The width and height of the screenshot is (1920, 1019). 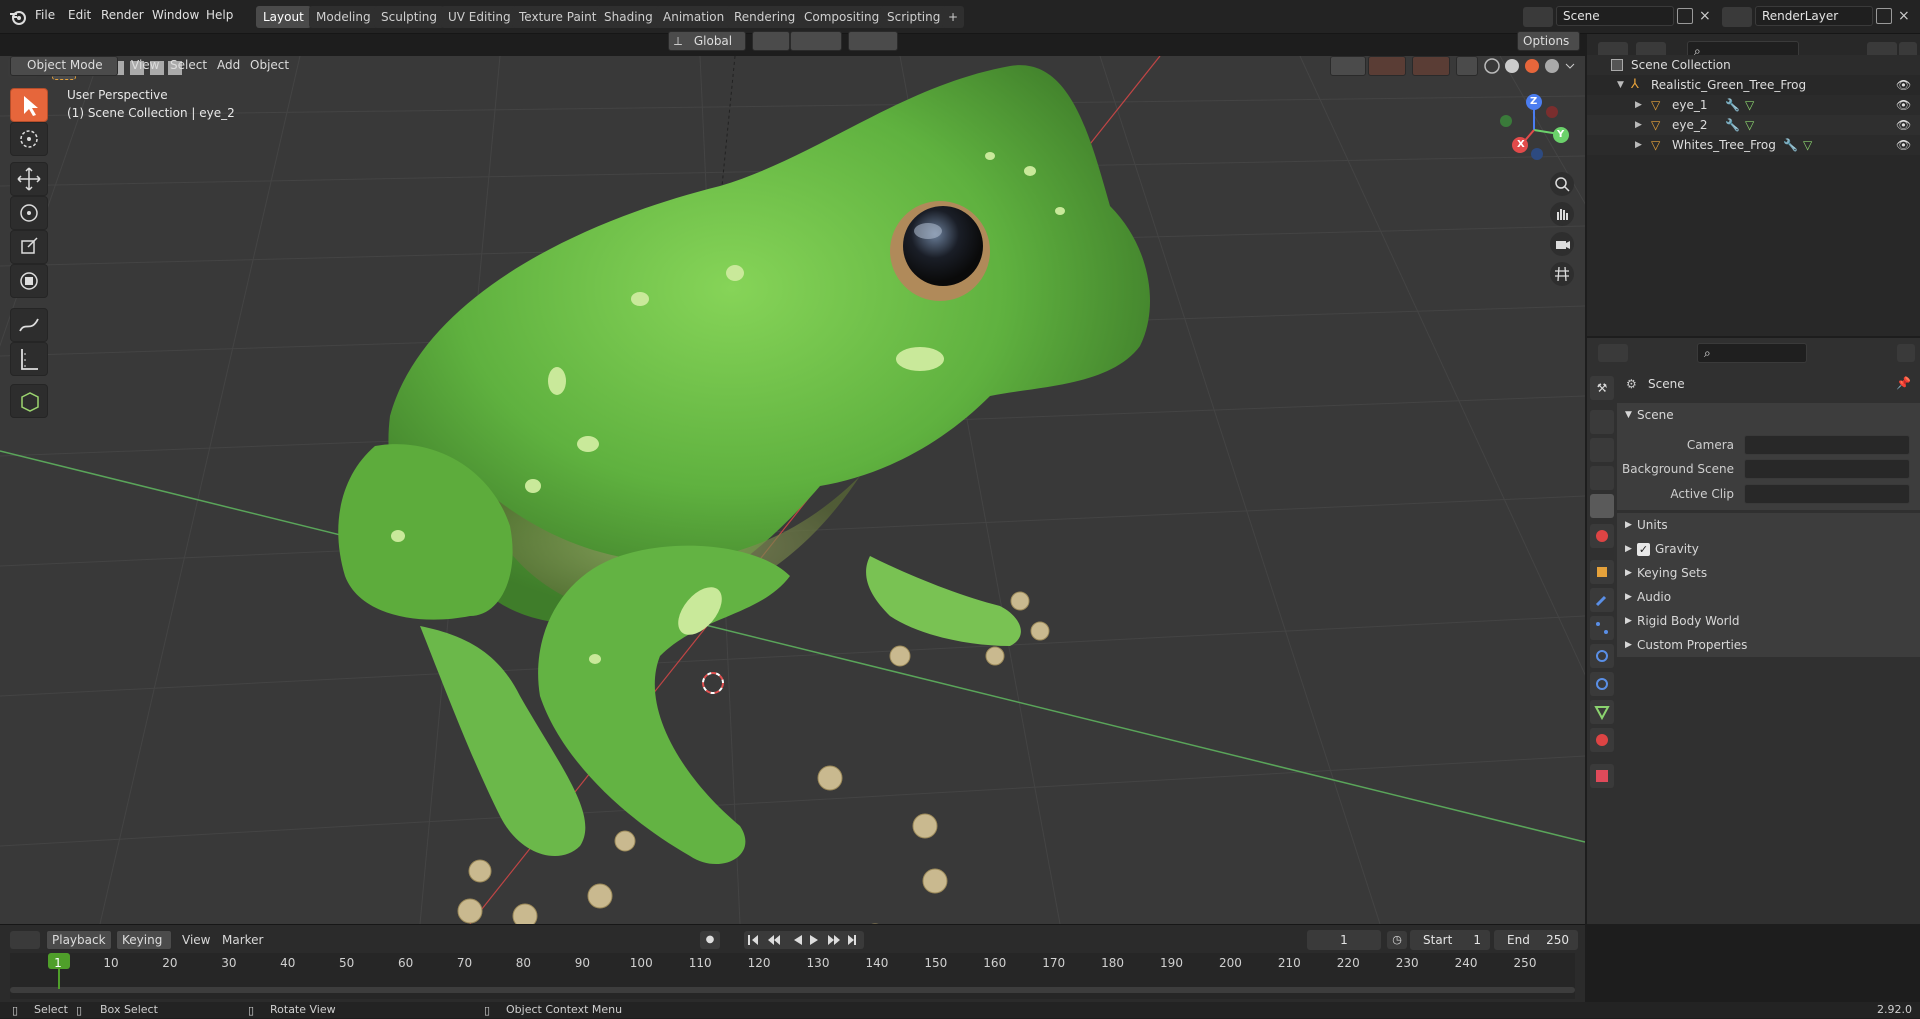 I want to click on rigid-body-world-panel: ▶ Rigid Body World, so click(x=1768, y=621).